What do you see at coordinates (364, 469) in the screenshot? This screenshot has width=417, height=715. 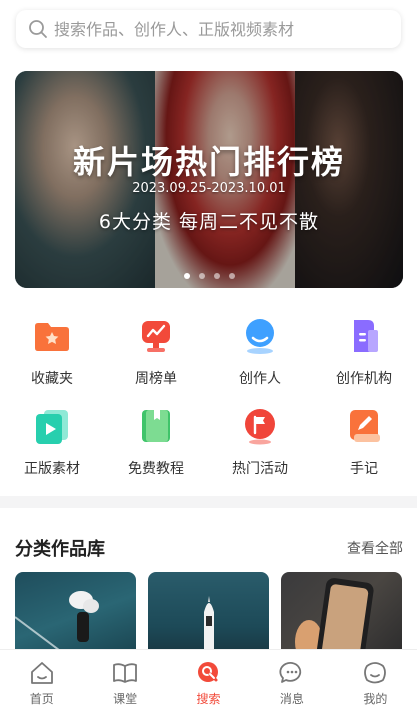 I see `shortcut-label: 手记` at bounding box center [364, 469].